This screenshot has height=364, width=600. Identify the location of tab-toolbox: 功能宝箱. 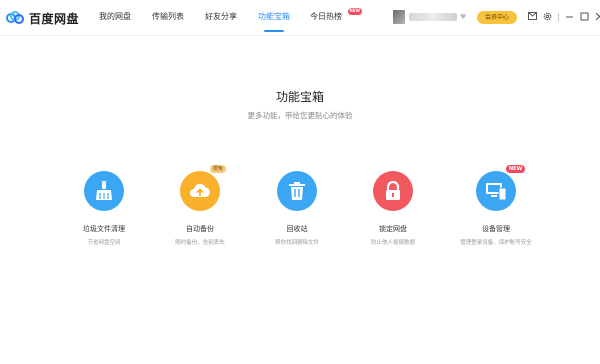
(274, 18).